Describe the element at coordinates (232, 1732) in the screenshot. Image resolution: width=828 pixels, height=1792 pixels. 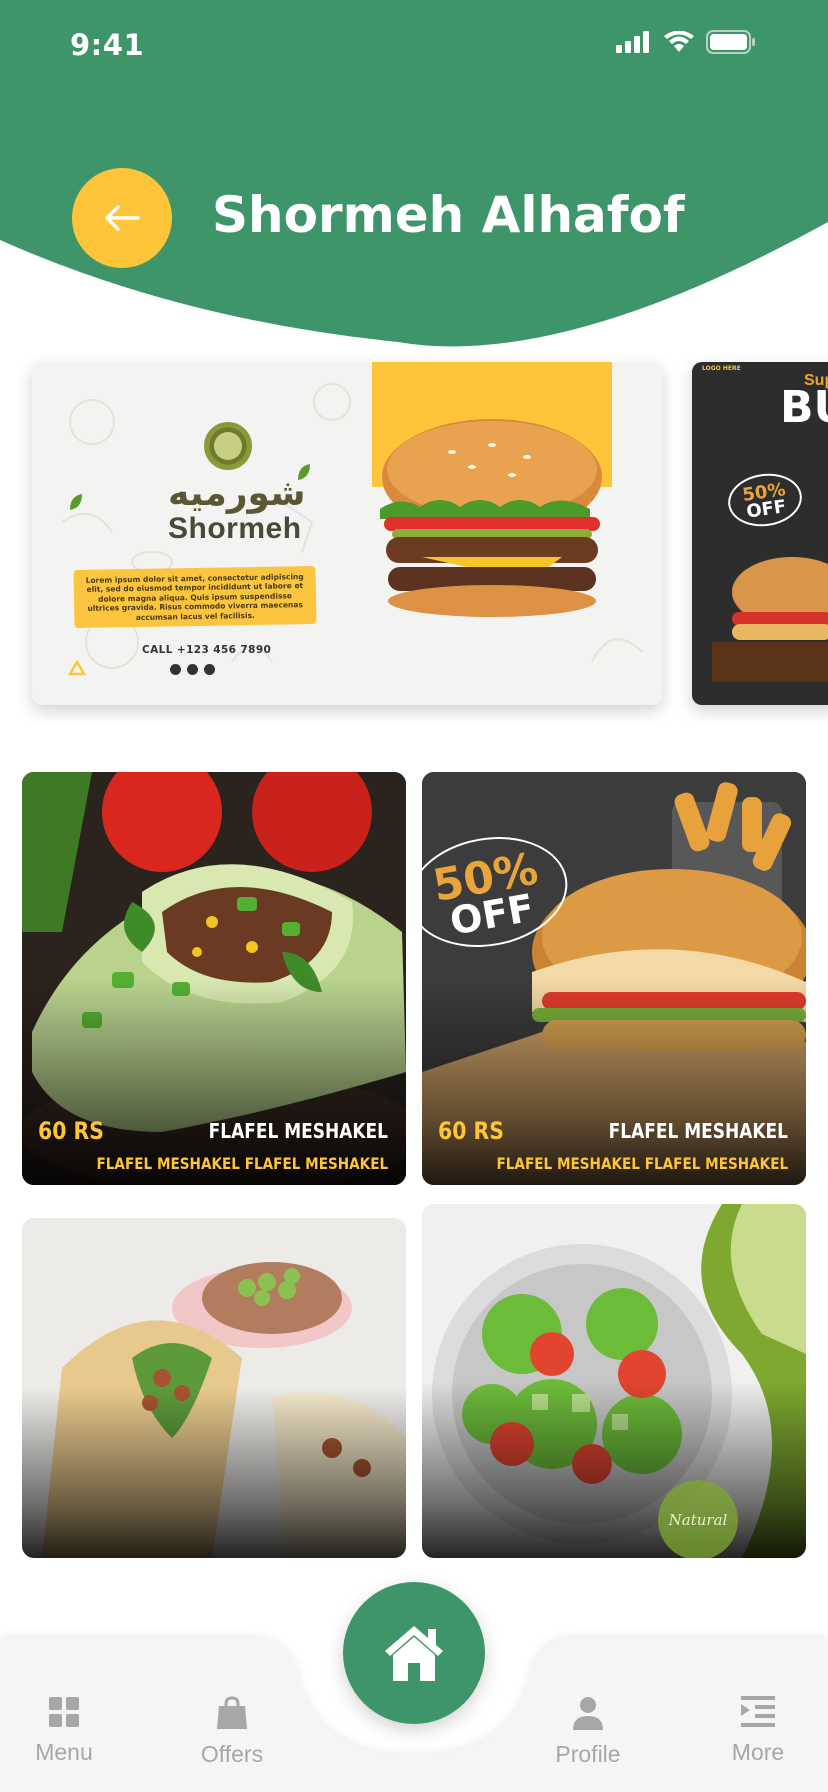
I see `nav-item-offers: Offers` at that location.